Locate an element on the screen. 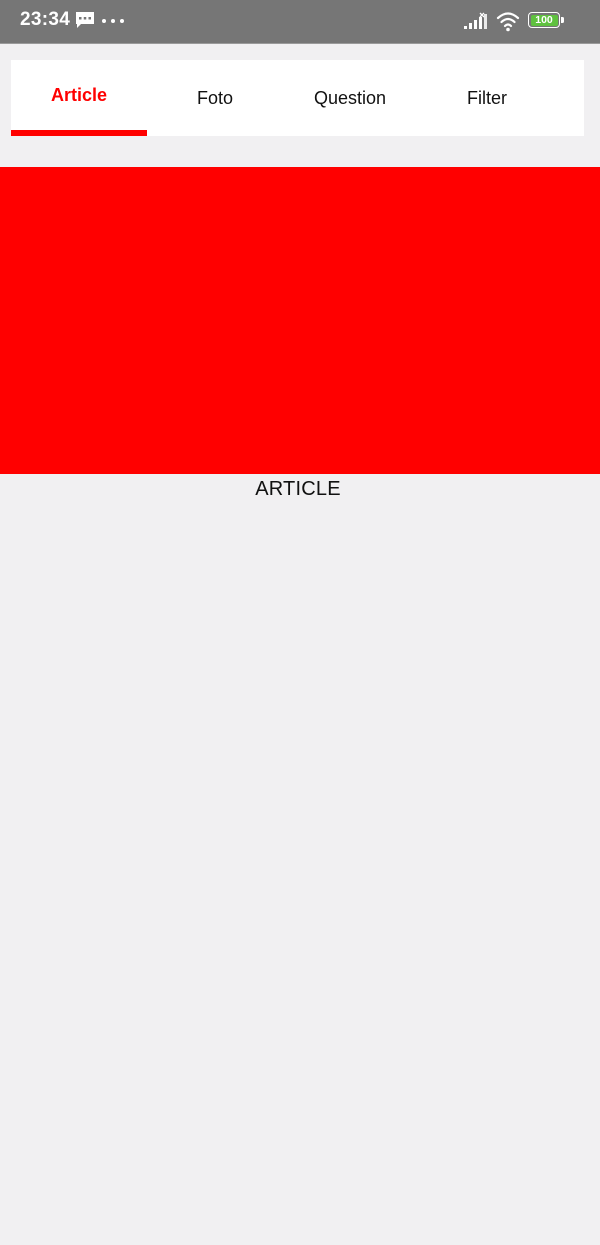 This screenshot has width=600, height=1245. tab-filter-label: Filter is located at coordinates (487, 97).